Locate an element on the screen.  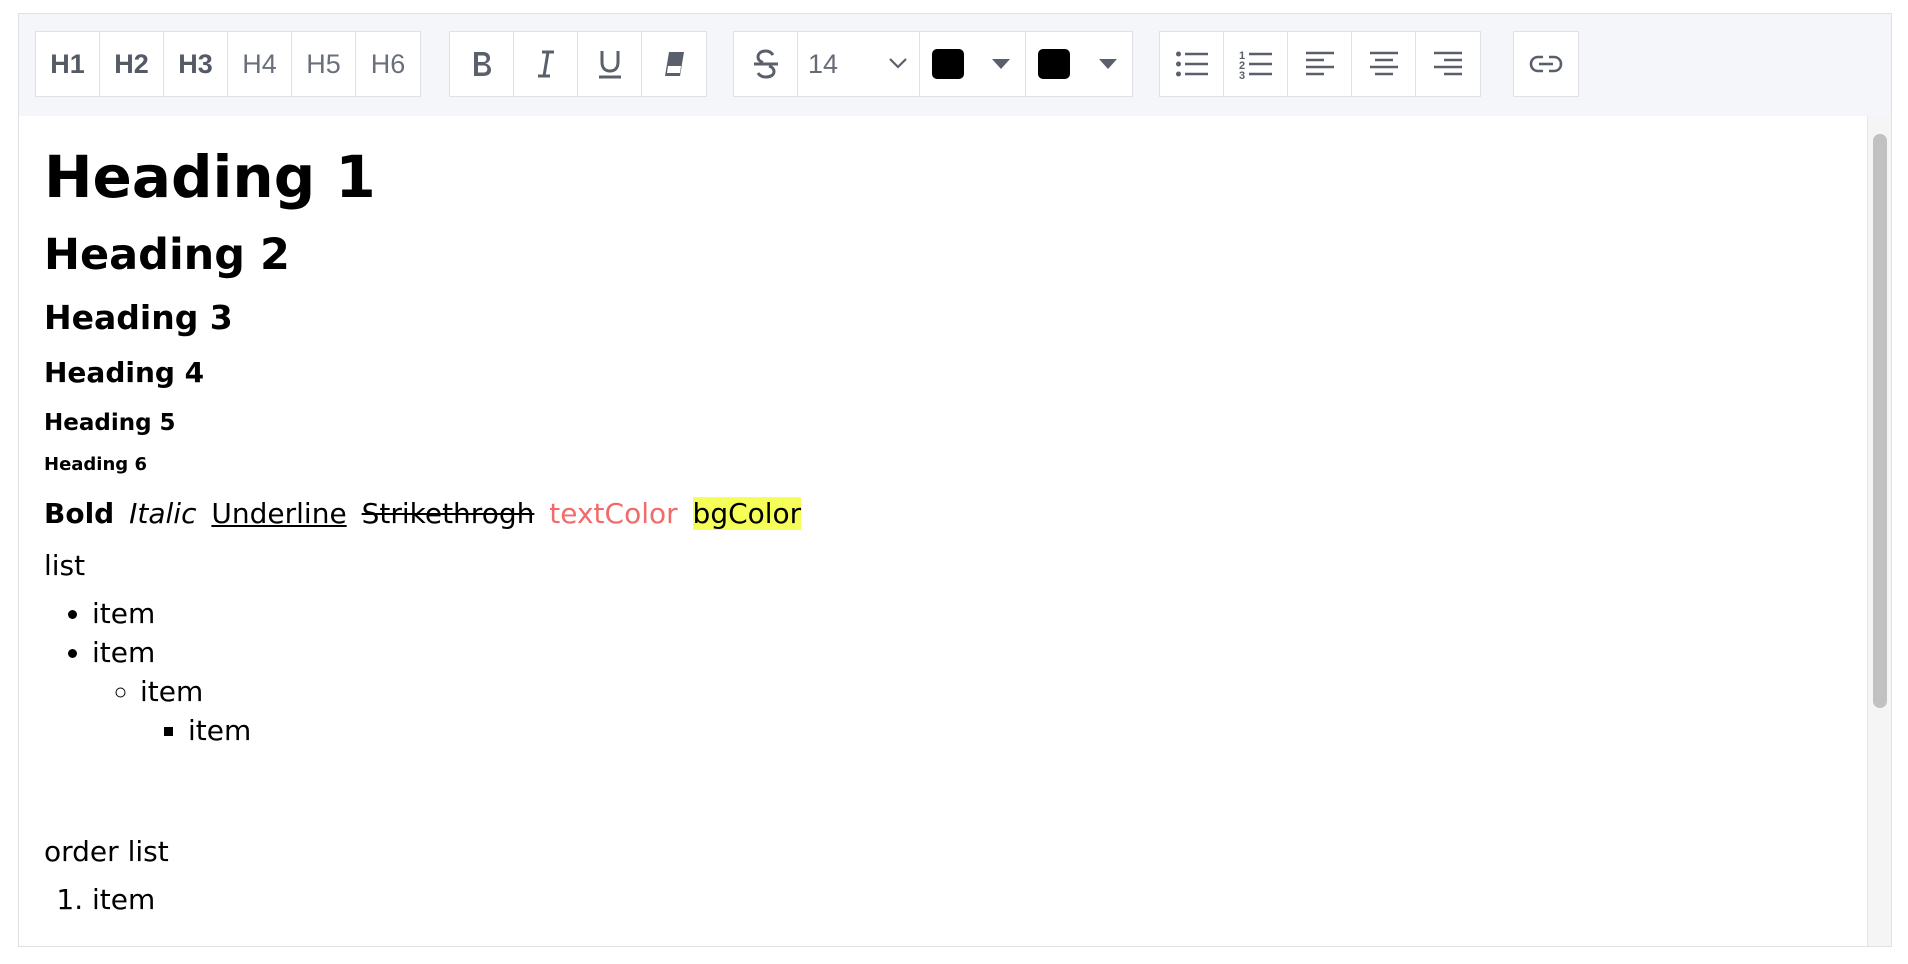
ordered-list-icon: 1 2 3 is located at coordinates (1255, 65).